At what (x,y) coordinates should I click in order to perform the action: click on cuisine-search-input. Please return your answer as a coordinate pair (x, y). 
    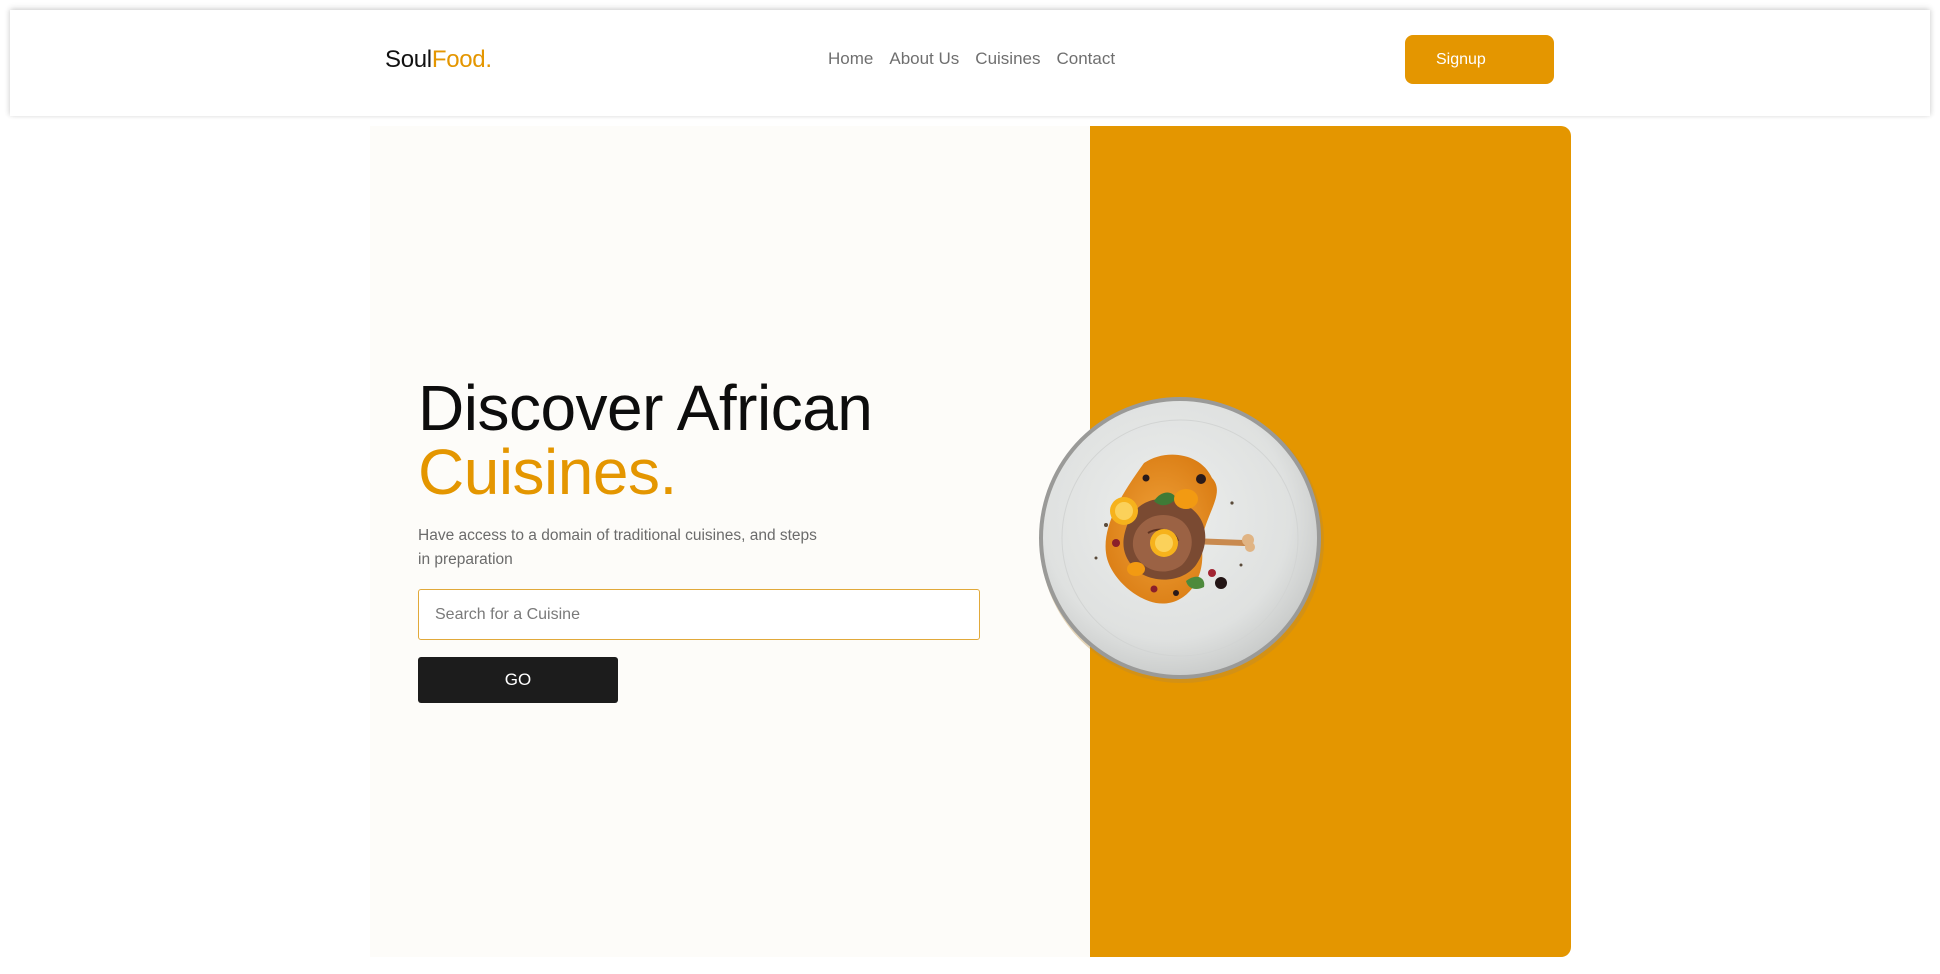
    Looking at the image, I should click on (699, 614).